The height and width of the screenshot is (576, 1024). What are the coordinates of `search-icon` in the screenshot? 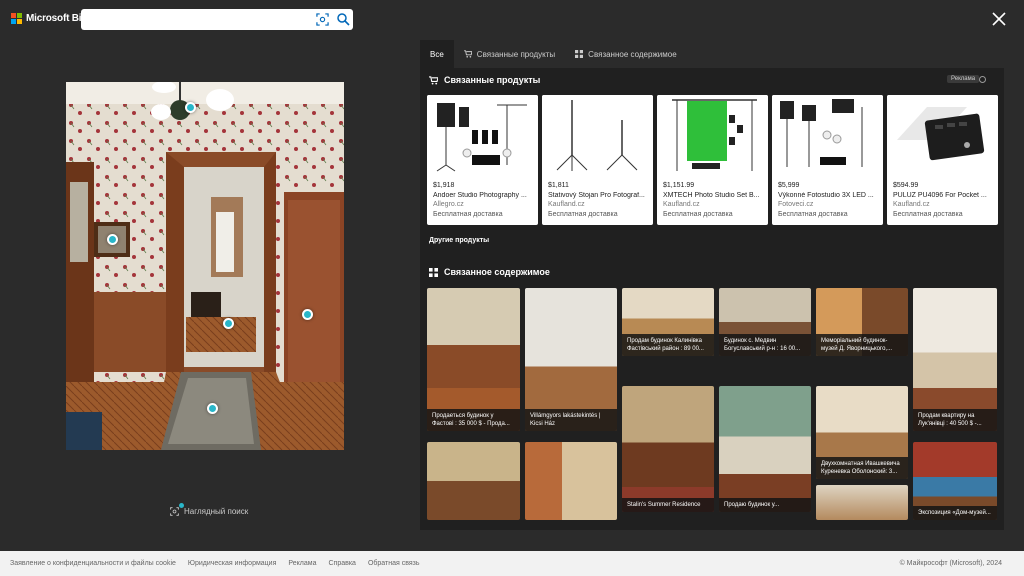 It's located at (343, 19).